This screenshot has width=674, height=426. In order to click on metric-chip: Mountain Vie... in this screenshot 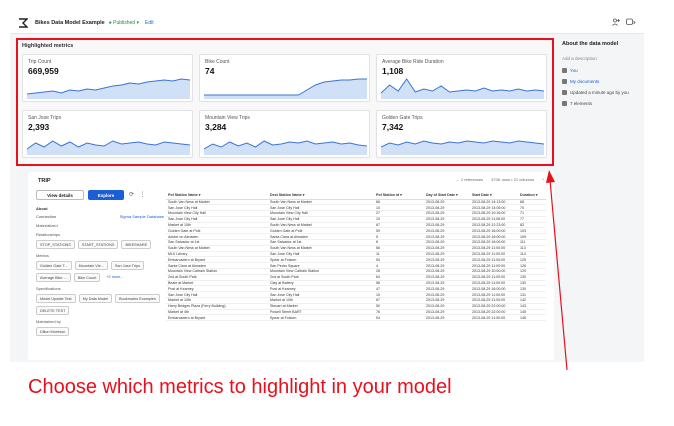, I will do `click(91, 265)`.